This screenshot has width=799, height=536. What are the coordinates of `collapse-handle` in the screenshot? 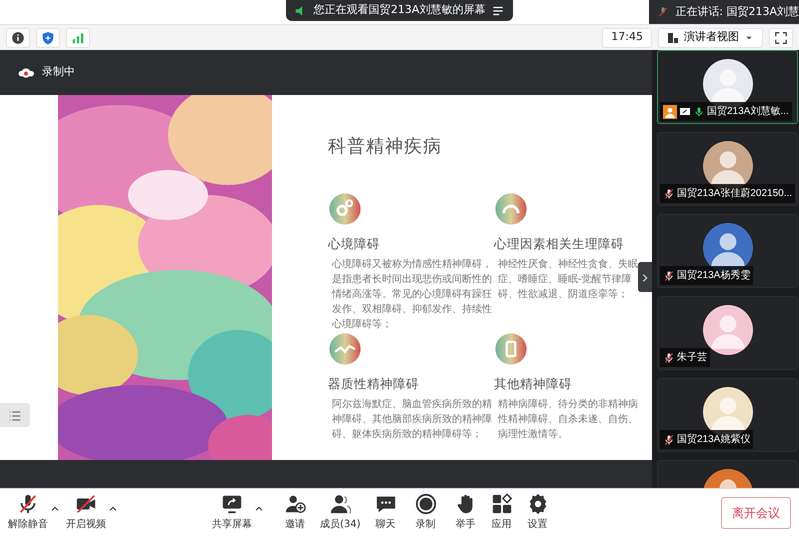 It's located at (645, 277).